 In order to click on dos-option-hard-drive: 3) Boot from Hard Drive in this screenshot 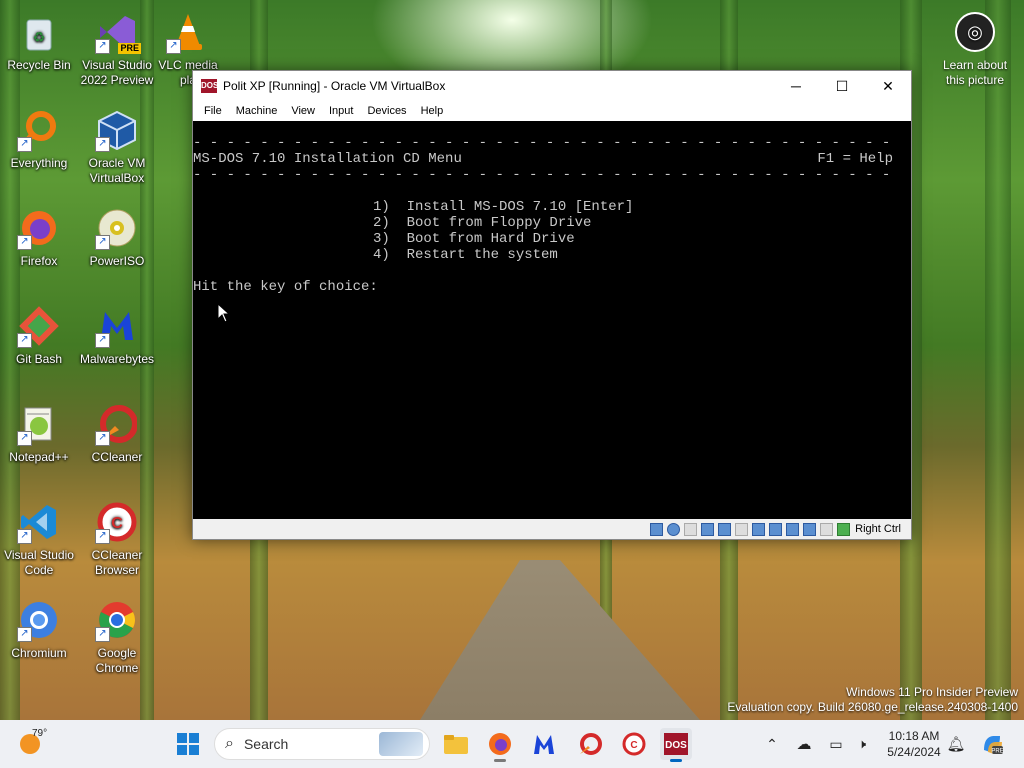, I will do `click(474, 239)`.